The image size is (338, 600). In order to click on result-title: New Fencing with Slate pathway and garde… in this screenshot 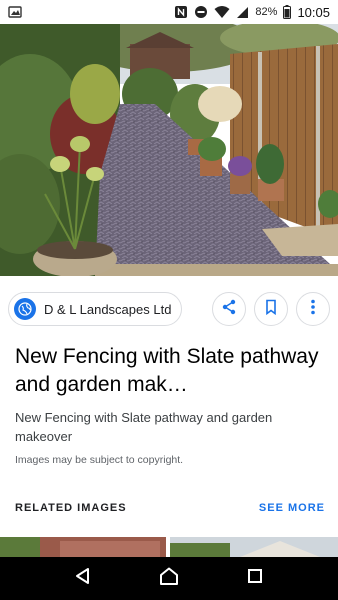, I will do `click(170, 371)`.